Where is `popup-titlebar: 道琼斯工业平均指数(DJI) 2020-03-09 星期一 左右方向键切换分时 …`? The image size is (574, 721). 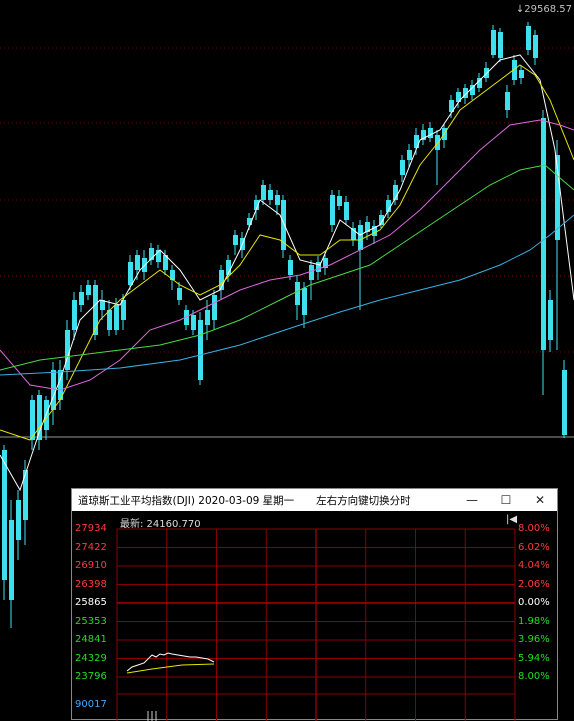 popup-titlebar: 道琼斯工业平均指数(DJI) 2020-03-09 星期一 左右方向键切换分时 … is located at coordinates (314, 500).